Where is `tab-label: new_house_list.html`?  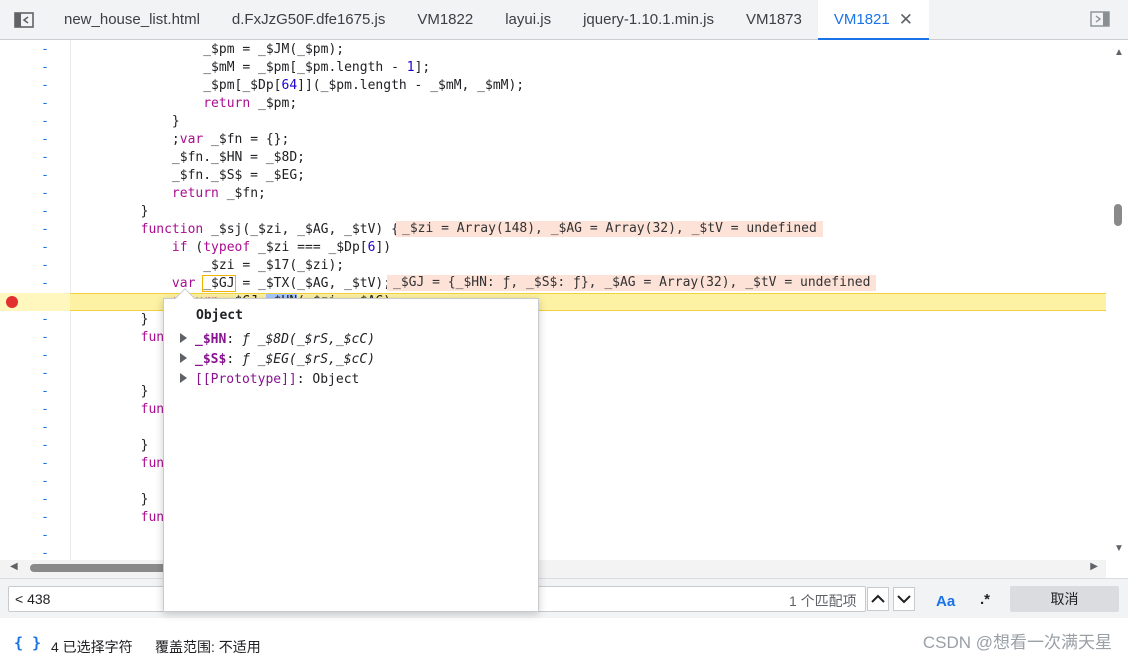 tab-label: new_house_list.html is located at coordinates (132, 19).